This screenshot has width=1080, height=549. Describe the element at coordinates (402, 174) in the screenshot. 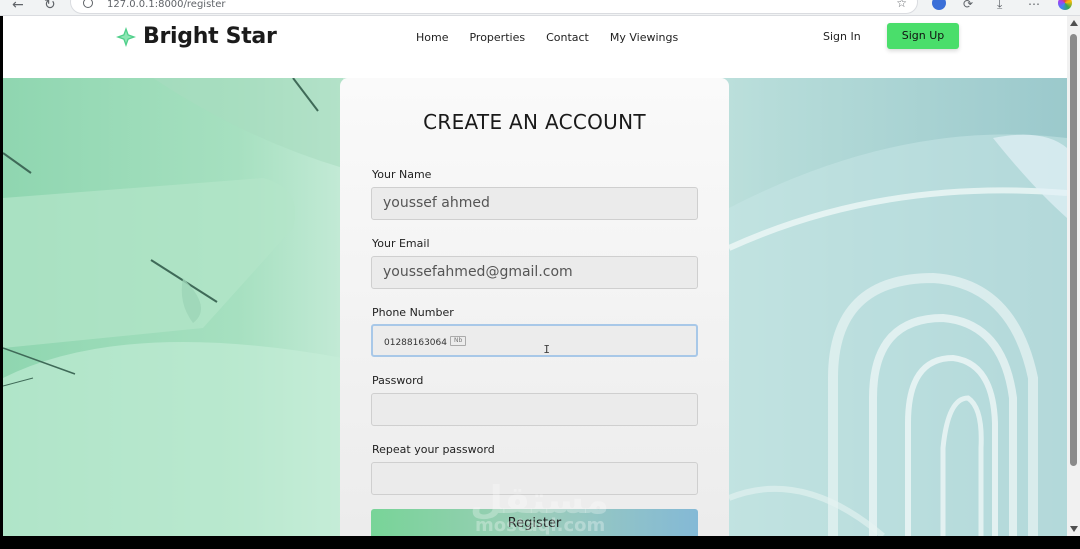

I see `name-label: Your Name` at that location.